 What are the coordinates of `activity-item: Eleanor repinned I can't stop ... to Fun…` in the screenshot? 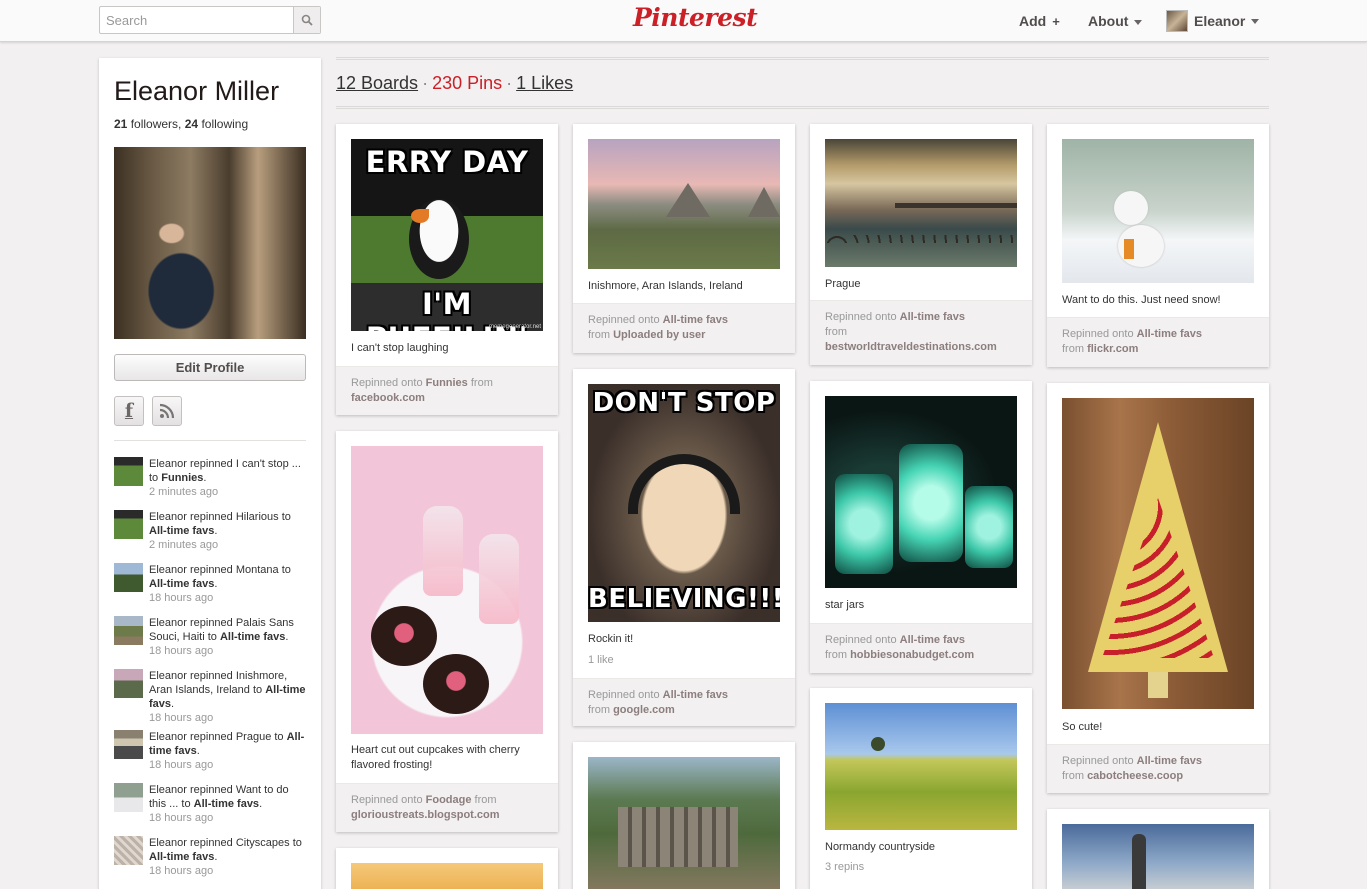 It's located at (210, 481).